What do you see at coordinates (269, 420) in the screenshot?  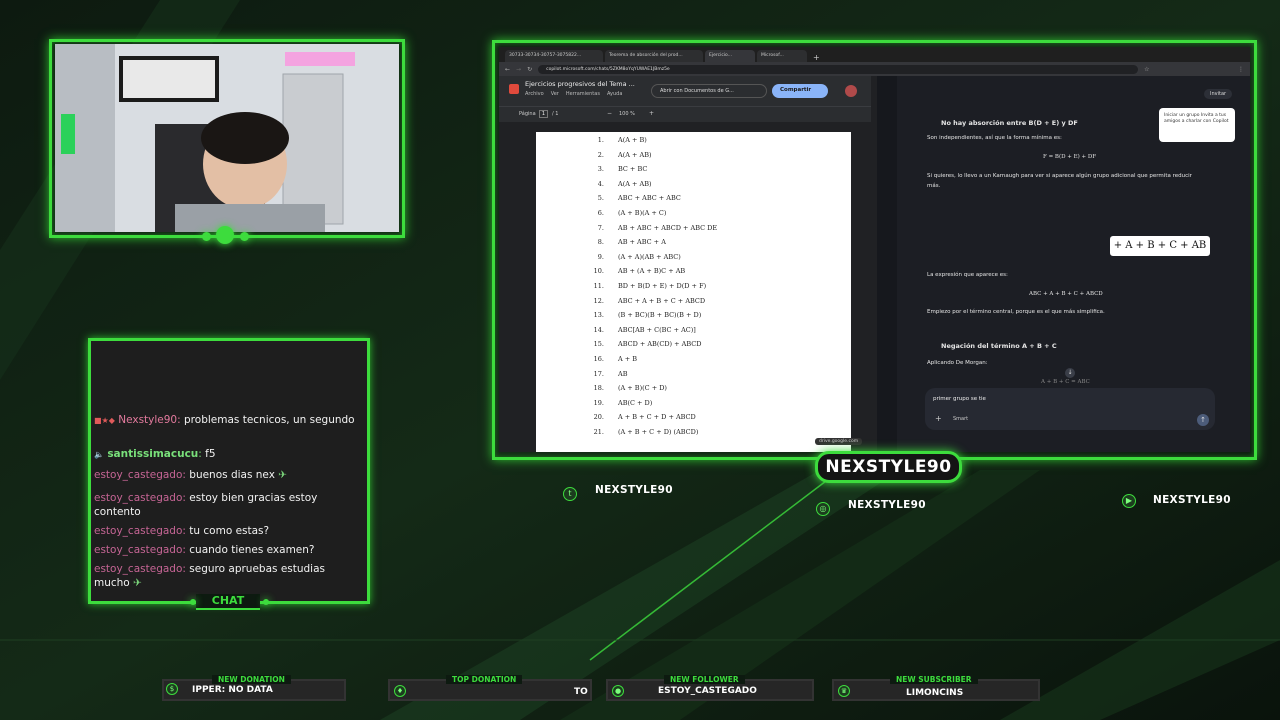 I see `chat-text: problemas tecnicos, un segundo` at bounding box center [269, 420].